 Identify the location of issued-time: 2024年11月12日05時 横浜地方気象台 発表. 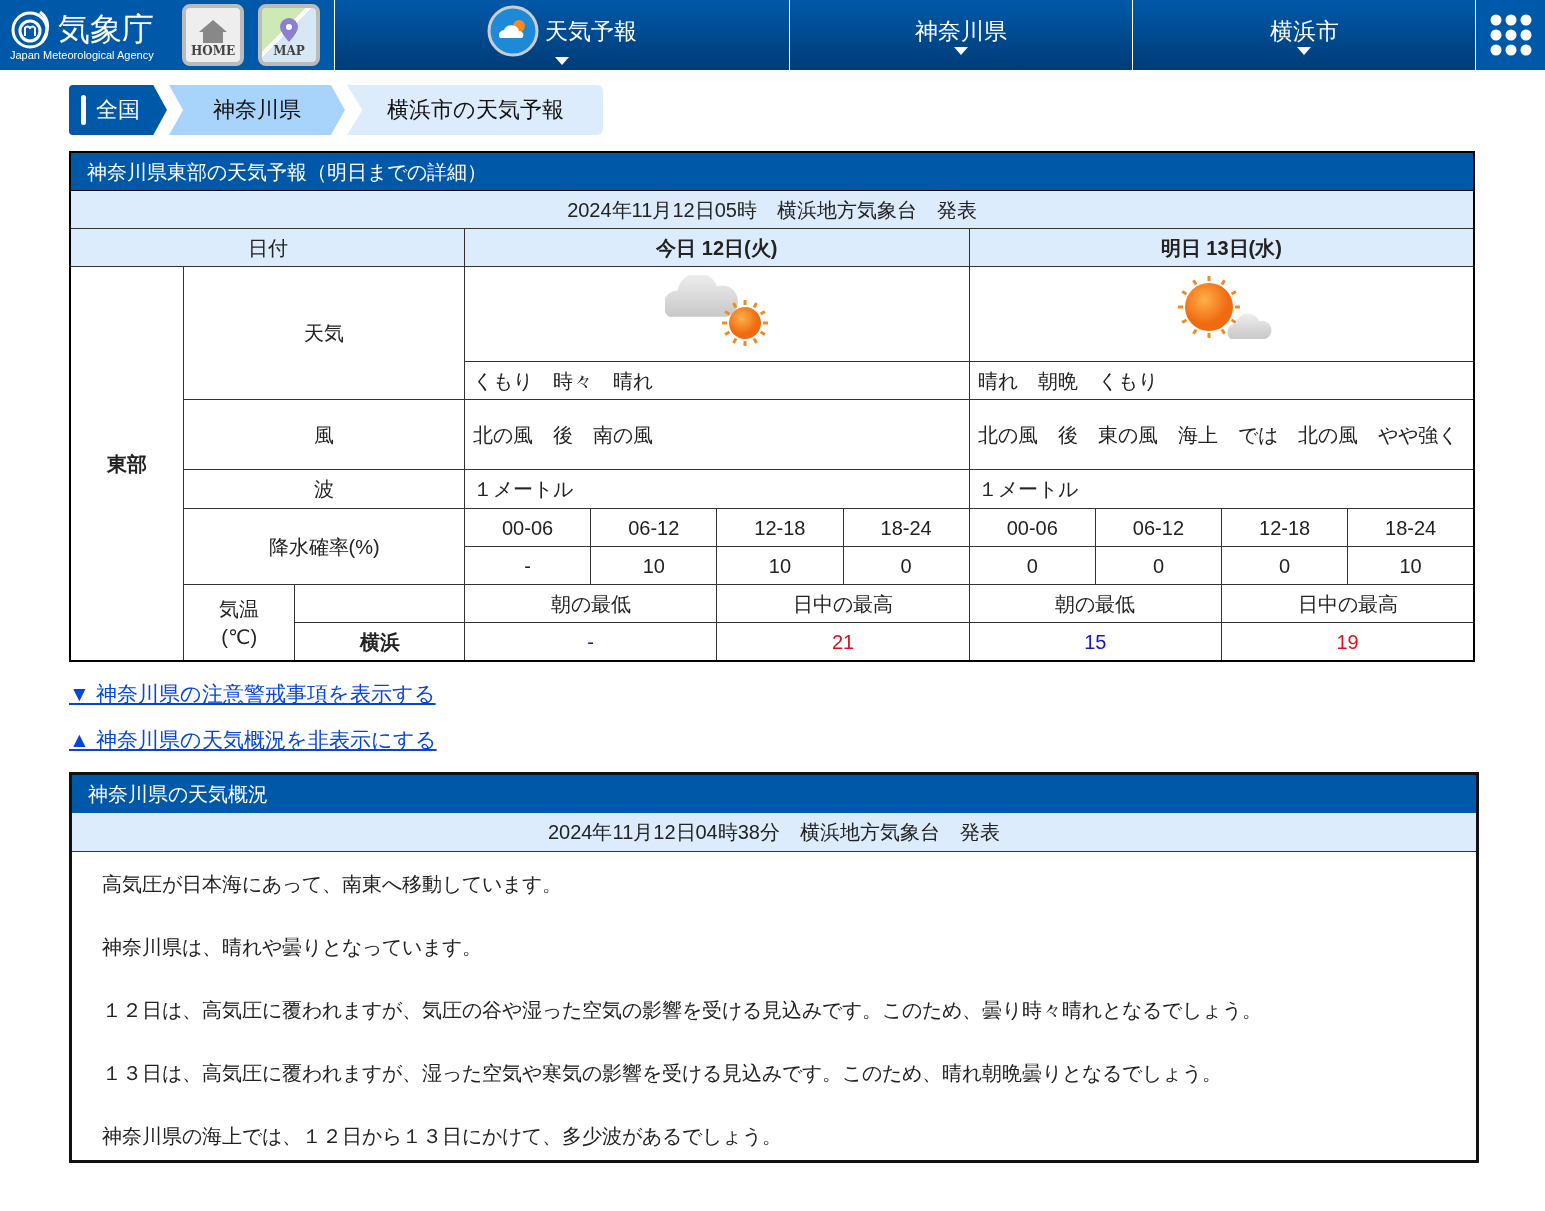
(772, 209).